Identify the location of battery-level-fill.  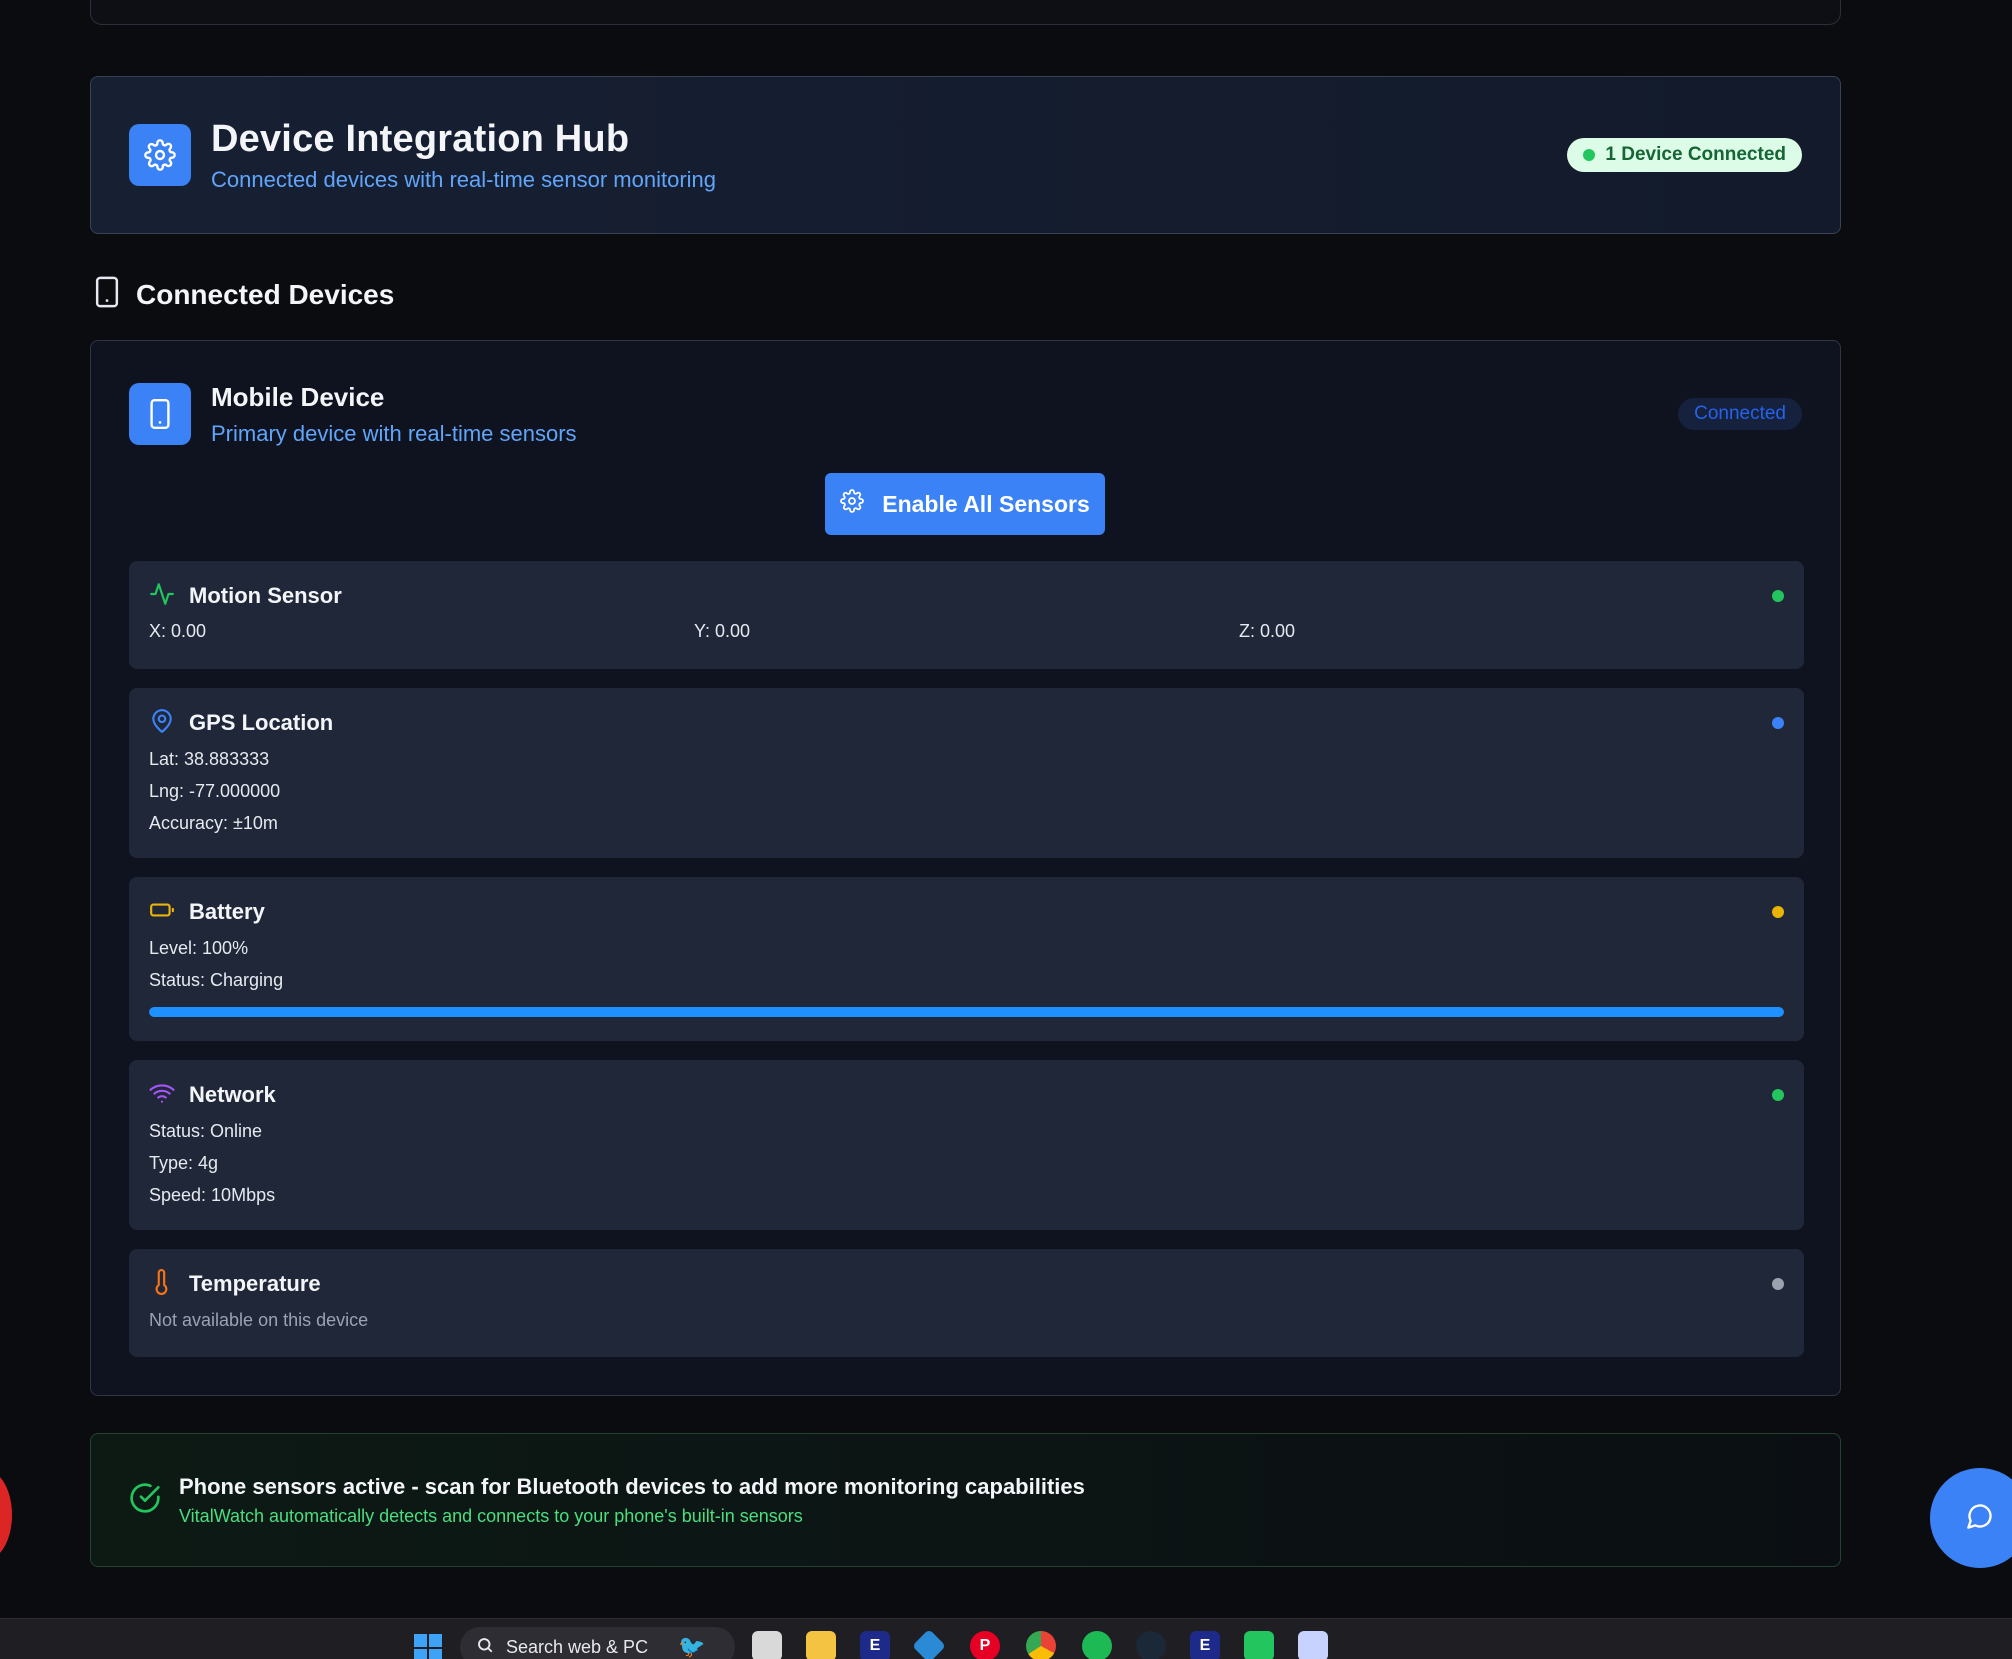
(966, 1012).